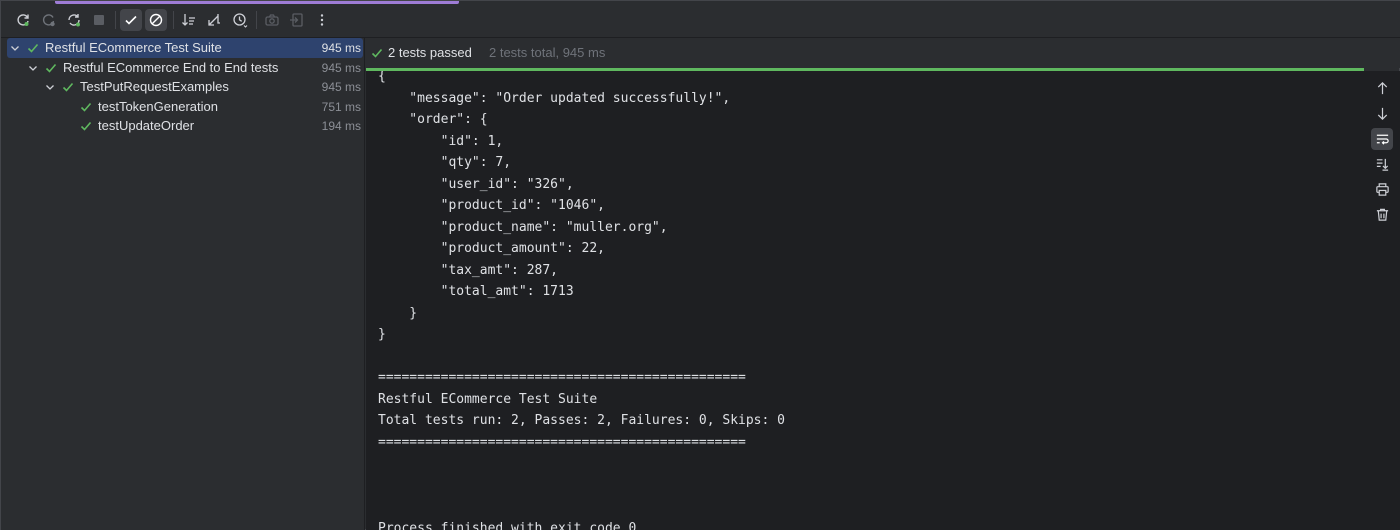 The height and width of the screenshot is (530, 1400). I want to click on more-options-icon, so click(322, 20).